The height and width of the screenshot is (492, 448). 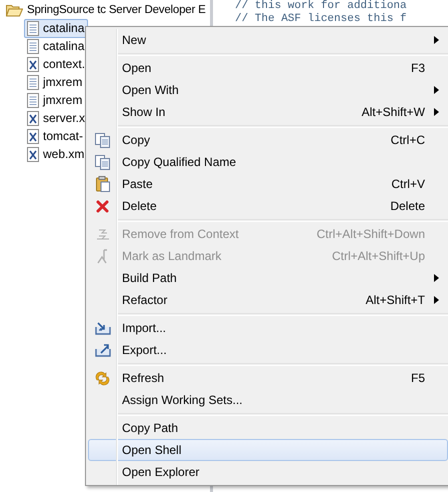 I want to click on delete-icon, so click(x=102, y=206).